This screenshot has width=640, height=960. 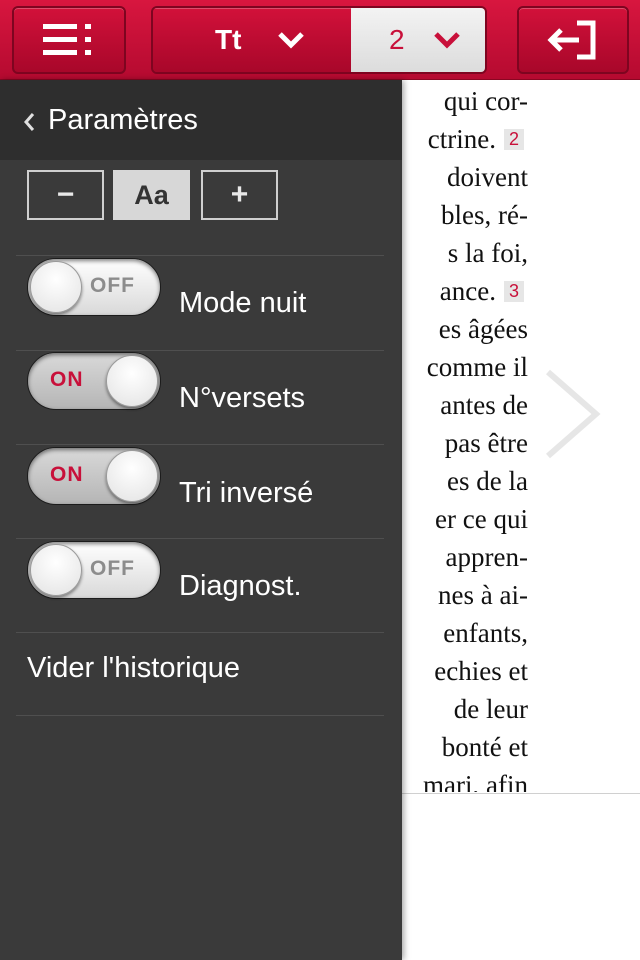 I want to click on night-mode-label: Mode nuit, so click(x=243, y=303).